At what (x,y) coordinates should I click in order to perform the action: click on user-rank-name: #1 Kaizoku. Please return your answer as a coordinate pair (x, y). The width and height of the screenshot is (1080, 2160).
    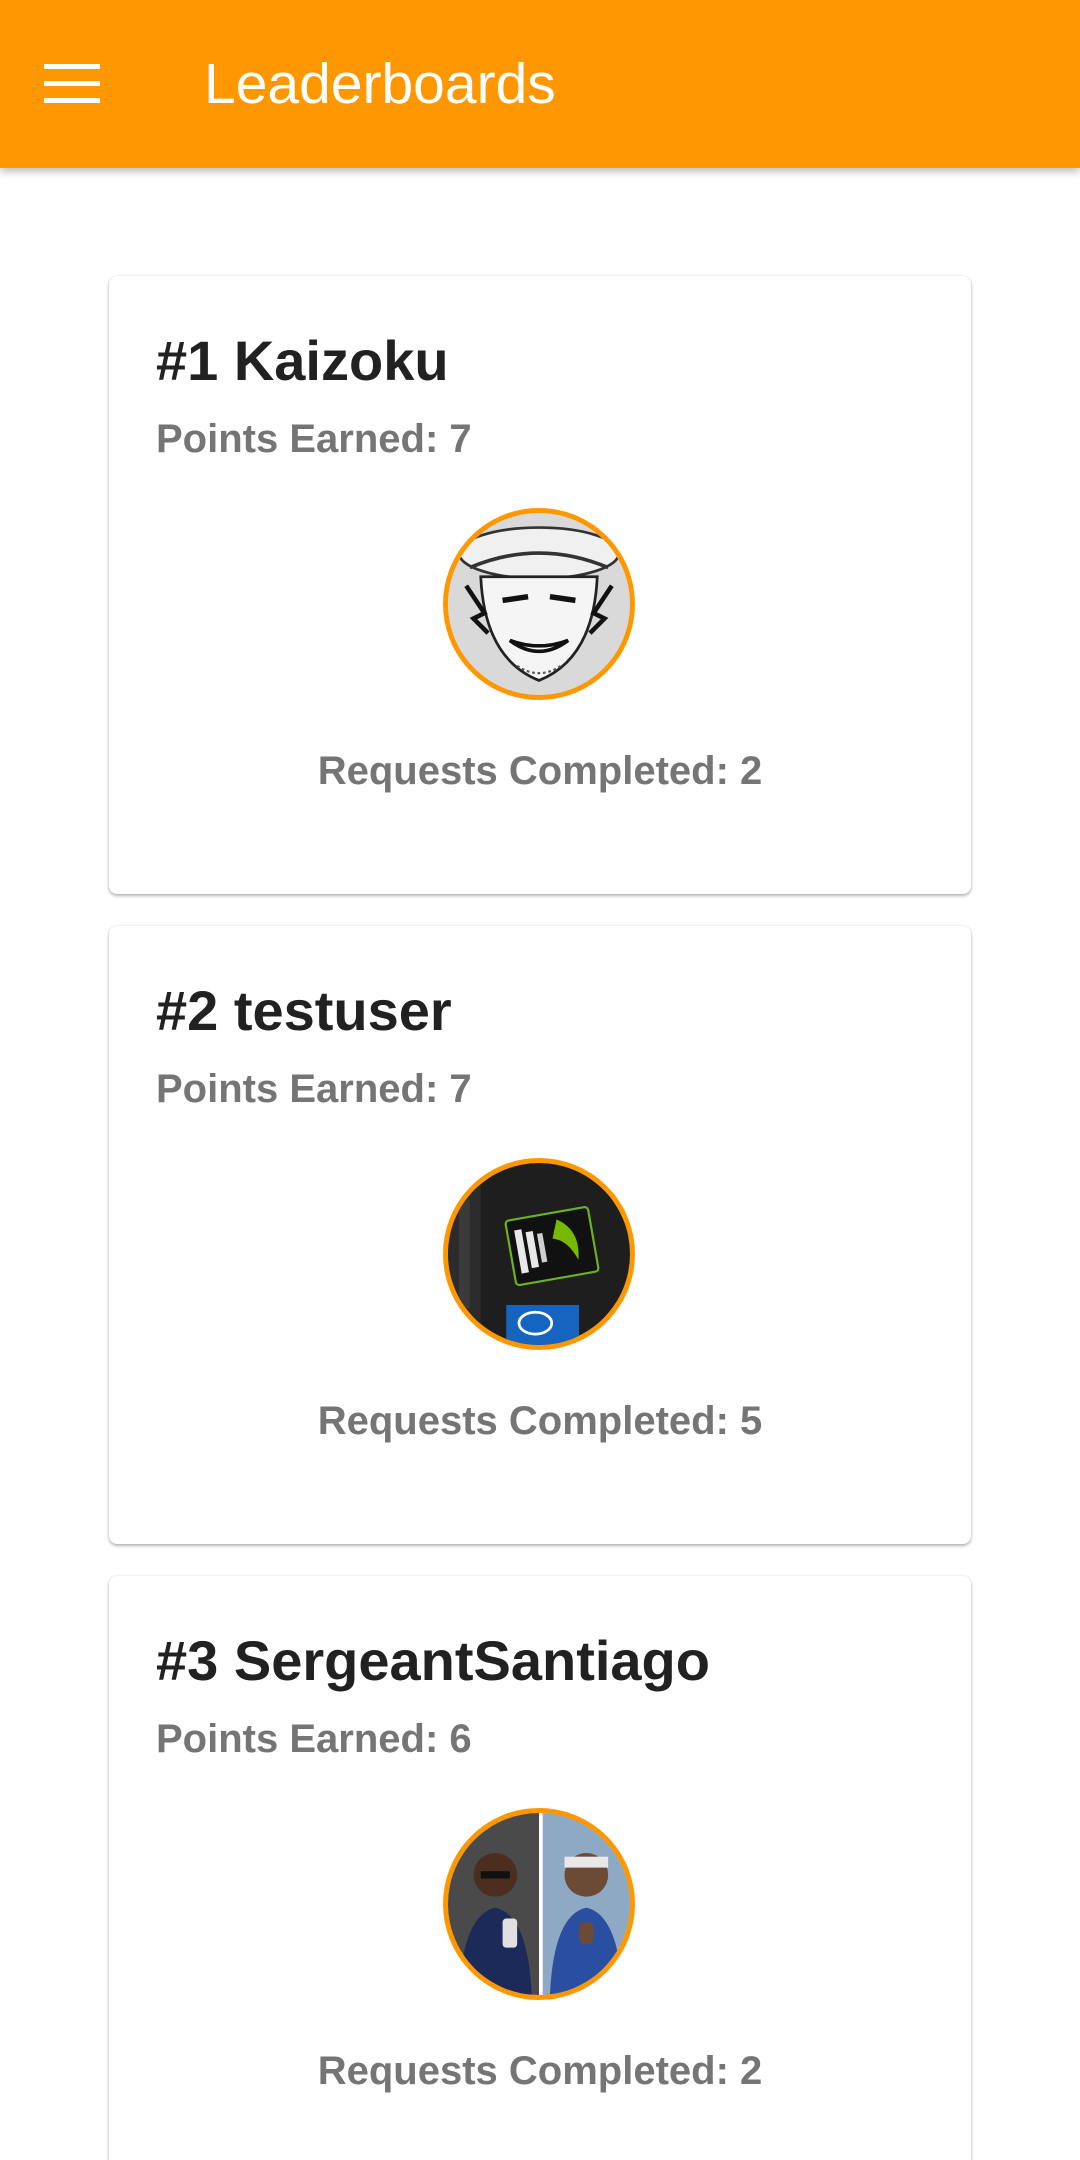
    Looking at the image, I should click on (302, 360).